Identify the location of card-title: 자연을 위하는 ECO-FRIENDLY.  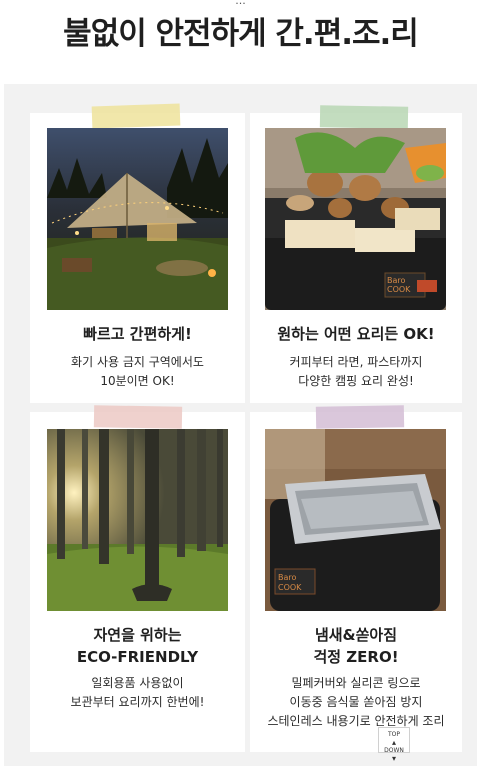
(137, 646).